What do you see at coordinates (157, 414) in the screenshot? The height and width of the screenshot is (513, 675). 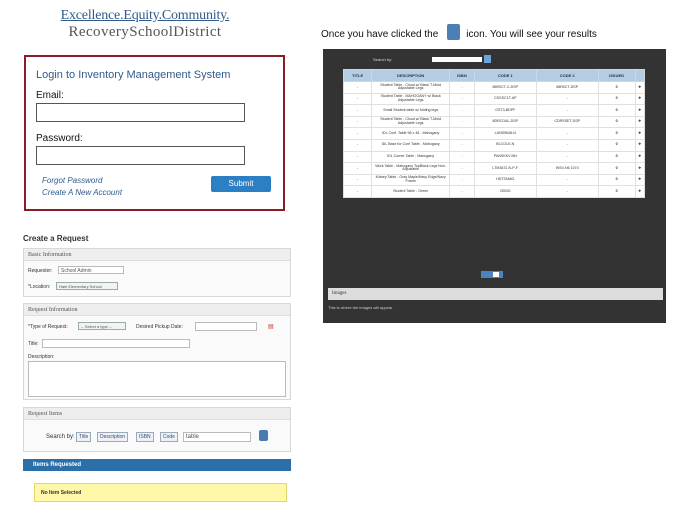 I see `request-items-header: Request Items` at bounding box center [157, 414].